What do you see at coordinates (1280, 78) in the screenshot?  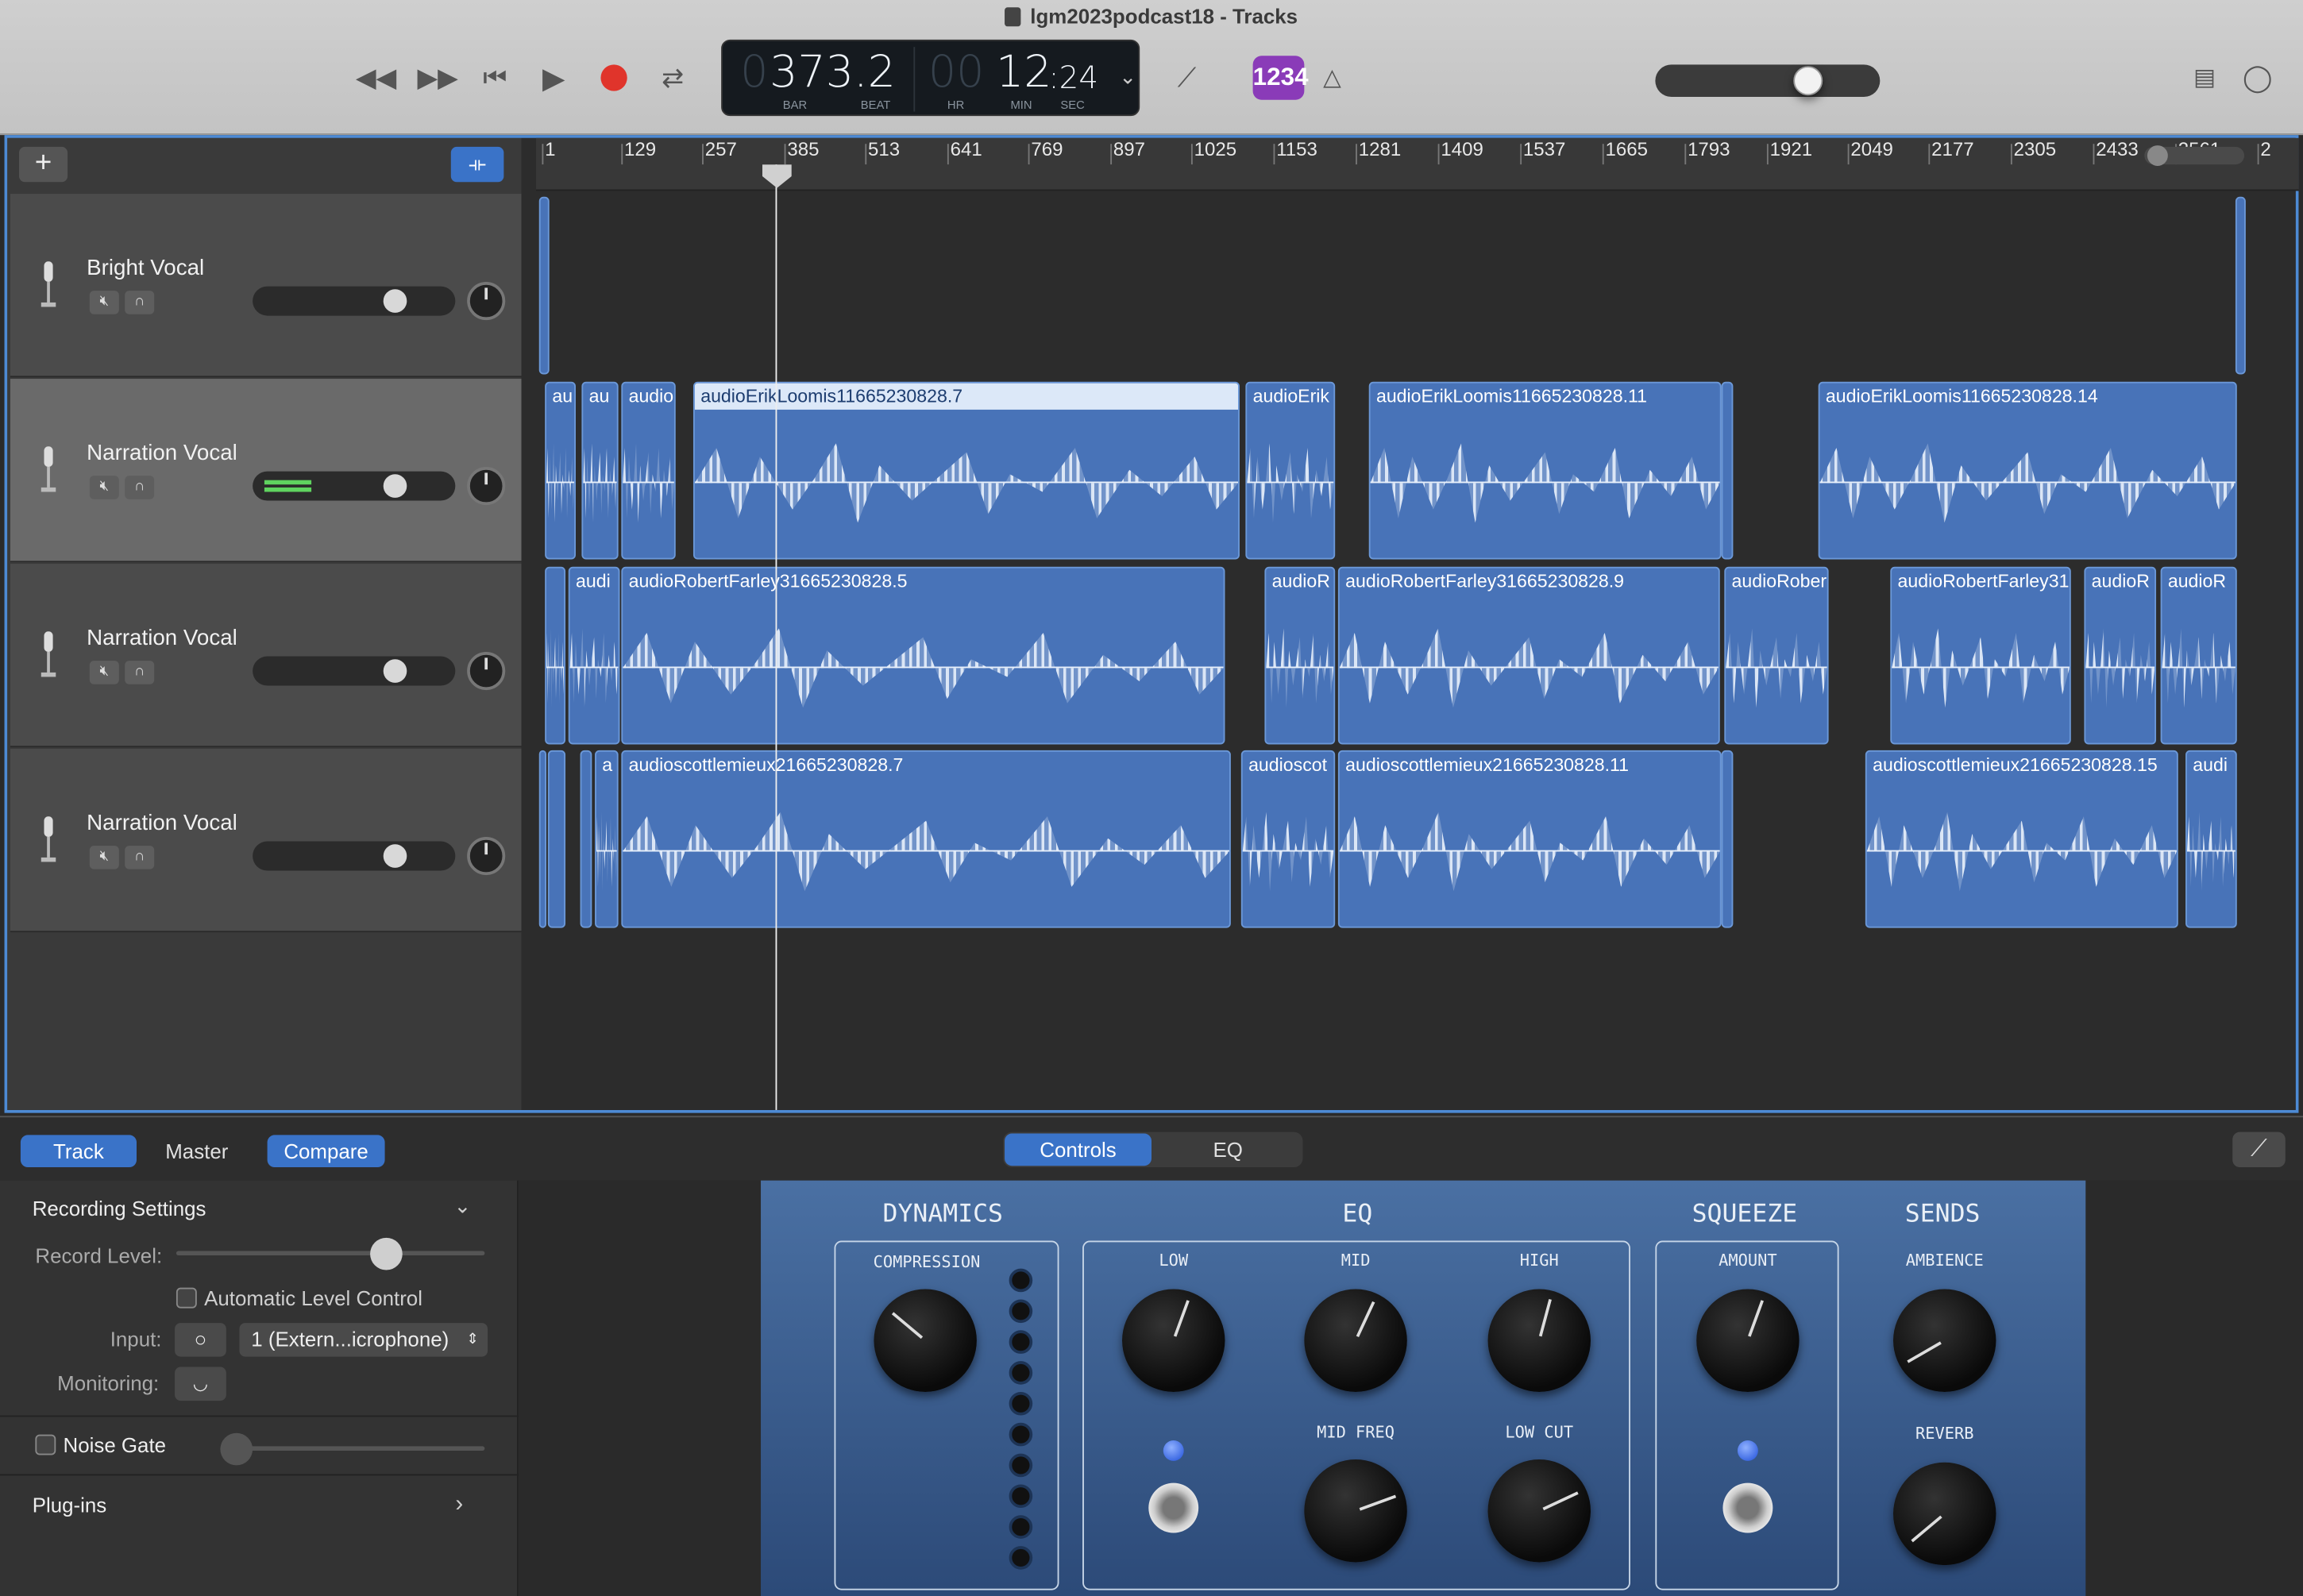 I see `count-in-button: 1234` at bounding box center [1280, 78].